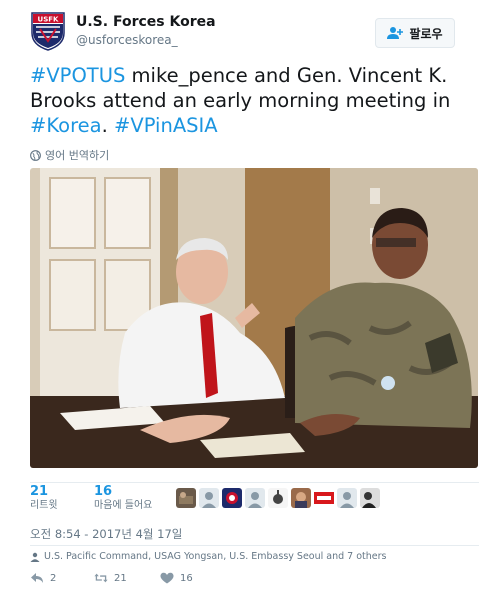 This screenshot has height=590, width=499. I want to click on account-name: U.S. Forces Korea, so click(146, 22).